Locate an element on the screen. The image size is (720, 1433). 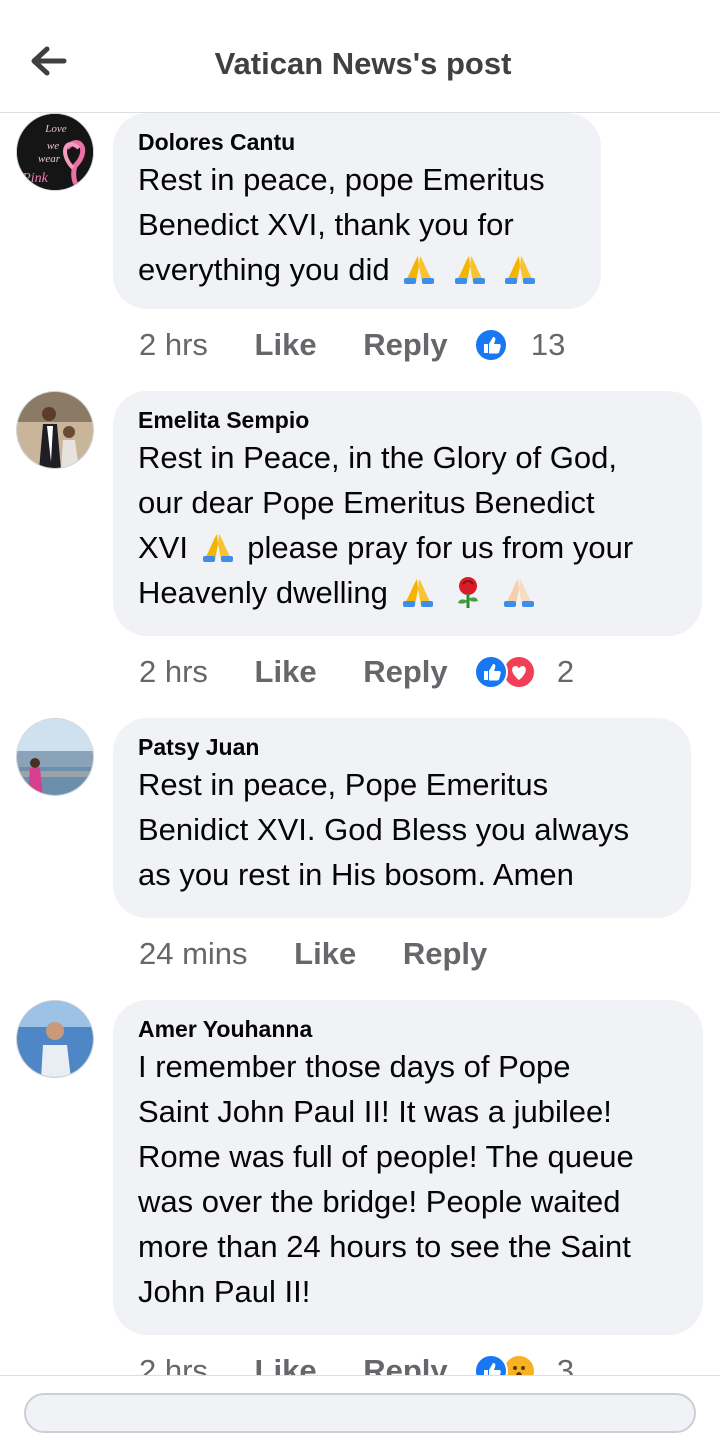
comment-line-text: everything you did is located at coordinates (264, 269).